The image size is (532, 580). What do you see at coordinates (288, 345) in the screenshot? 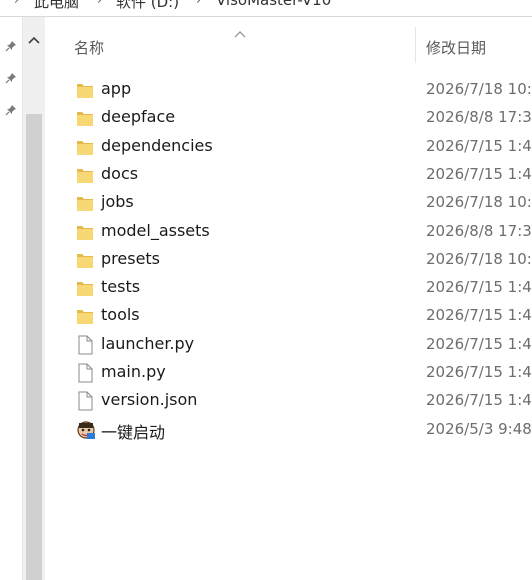
I see `file-row: launcher.py 2026/7/15 1:4` at bounding box center [288, 345].